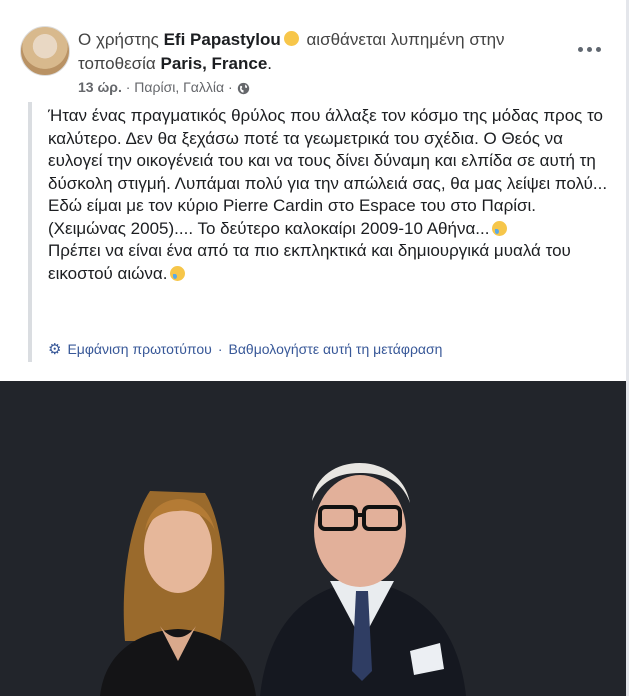 This screenshot has height=696, width=629. What do you see at coordinates (336, 349) in the screenshot?
I see `rate-translation-link: Βαθμολογήστε αυτή τη μετάφραση` at bounding box center [336, 349].